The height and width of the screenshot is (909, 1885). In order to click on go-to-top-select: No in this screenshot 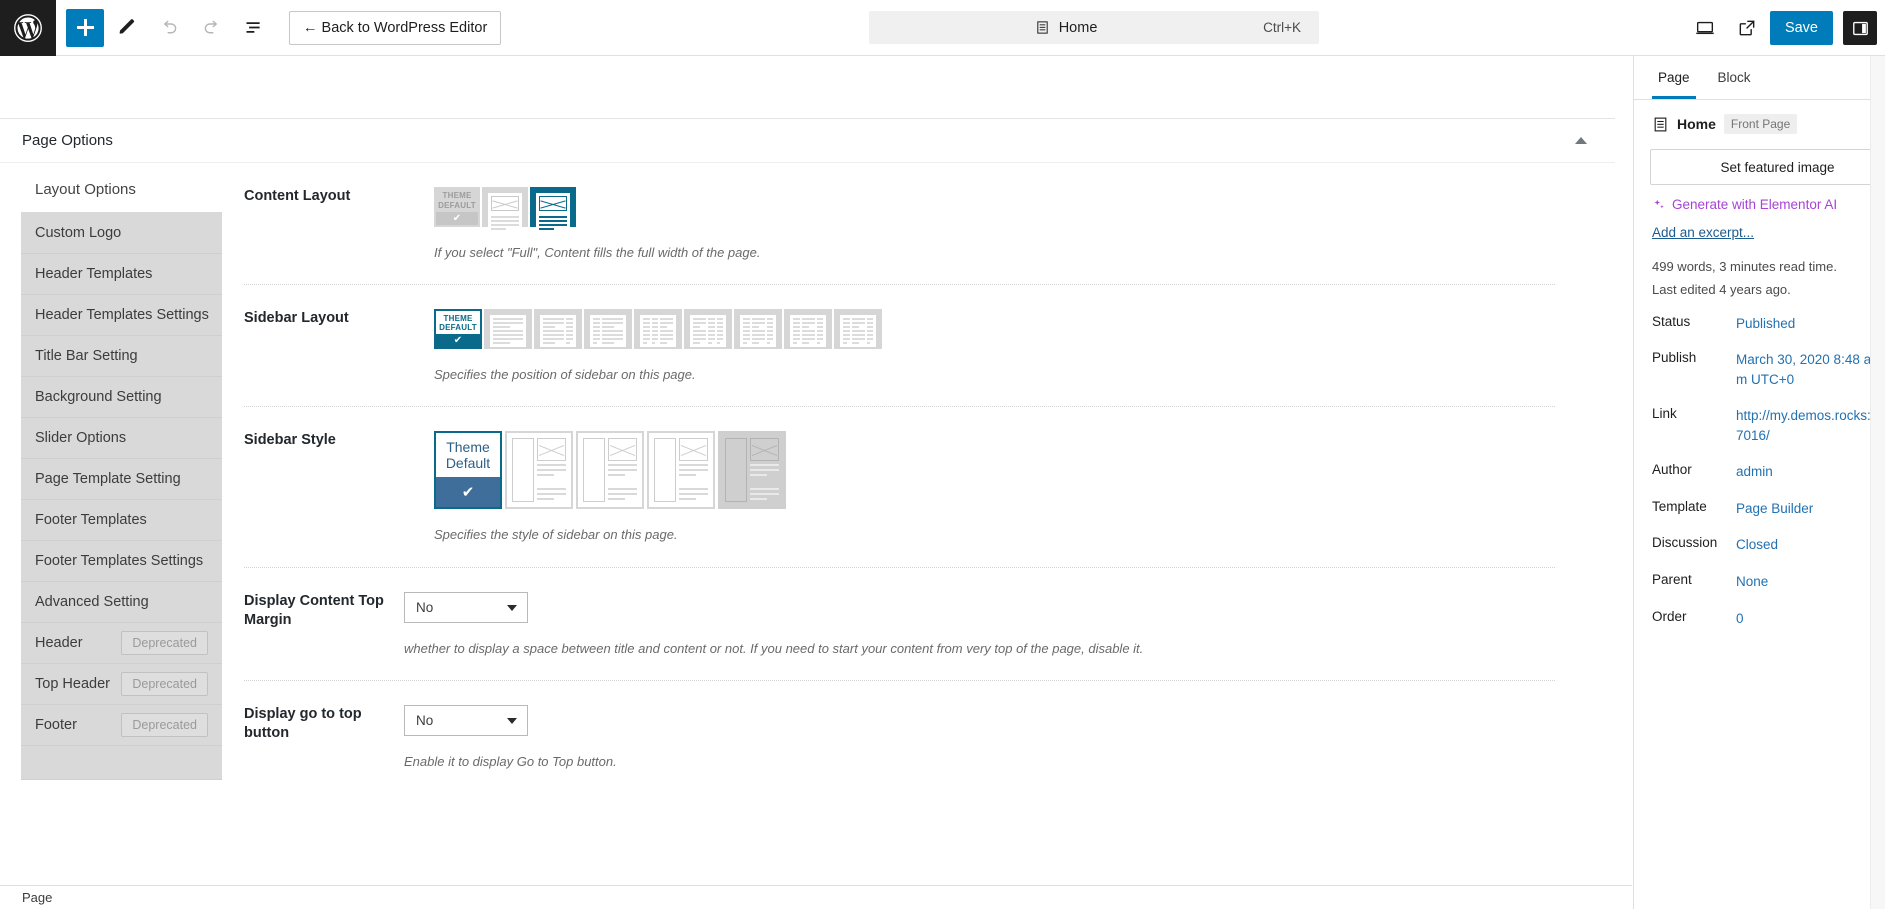, I will do `click(466, 720)`.